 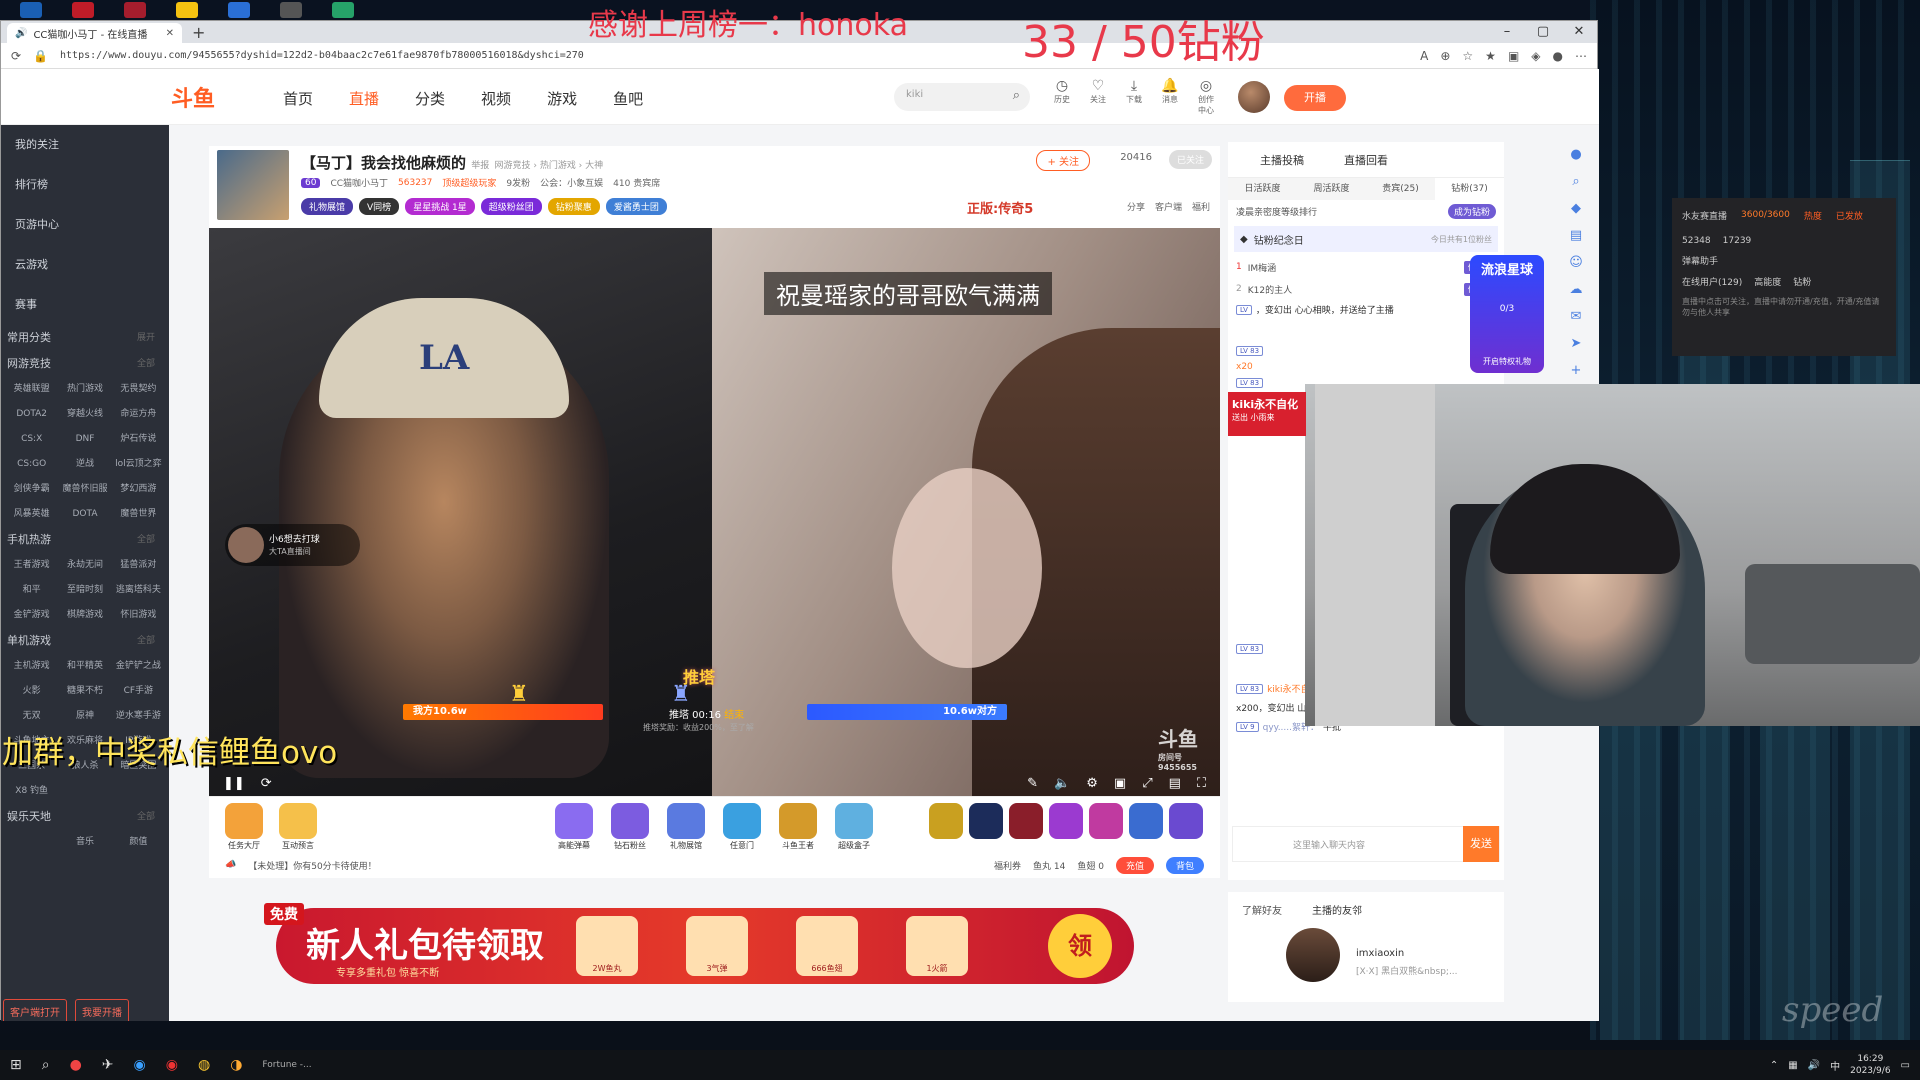 I want to click on clock: 16:29 2023/9/6, so click(x=1870, y=1065).